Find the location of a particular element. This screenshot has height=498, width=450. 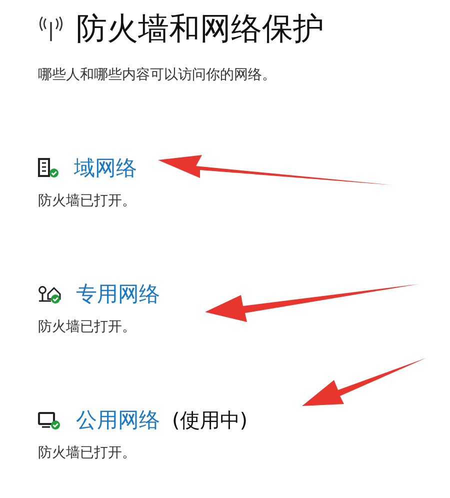

network-link: 公用网络 is located at coordinates (118, 420).